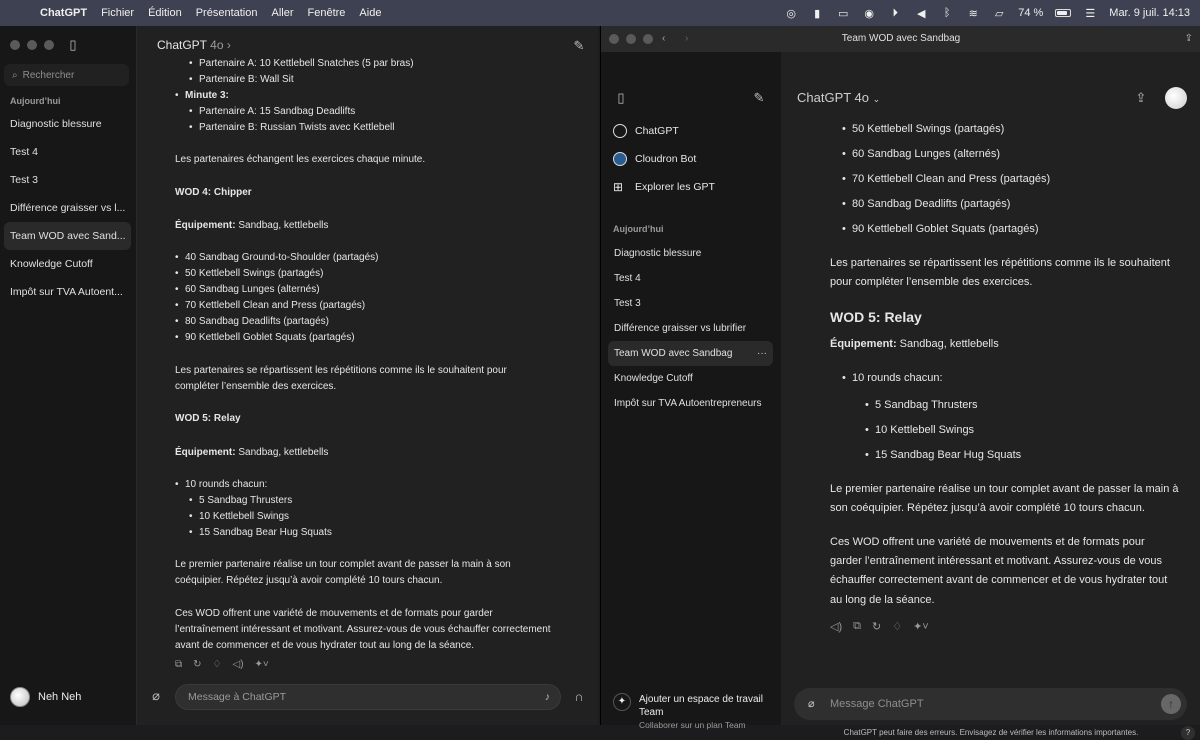 The height and width of the screenshot is (740, 1200). I want to click on line-text: 80 Sandbag Deadlifts (partagés), so click(257, 321).